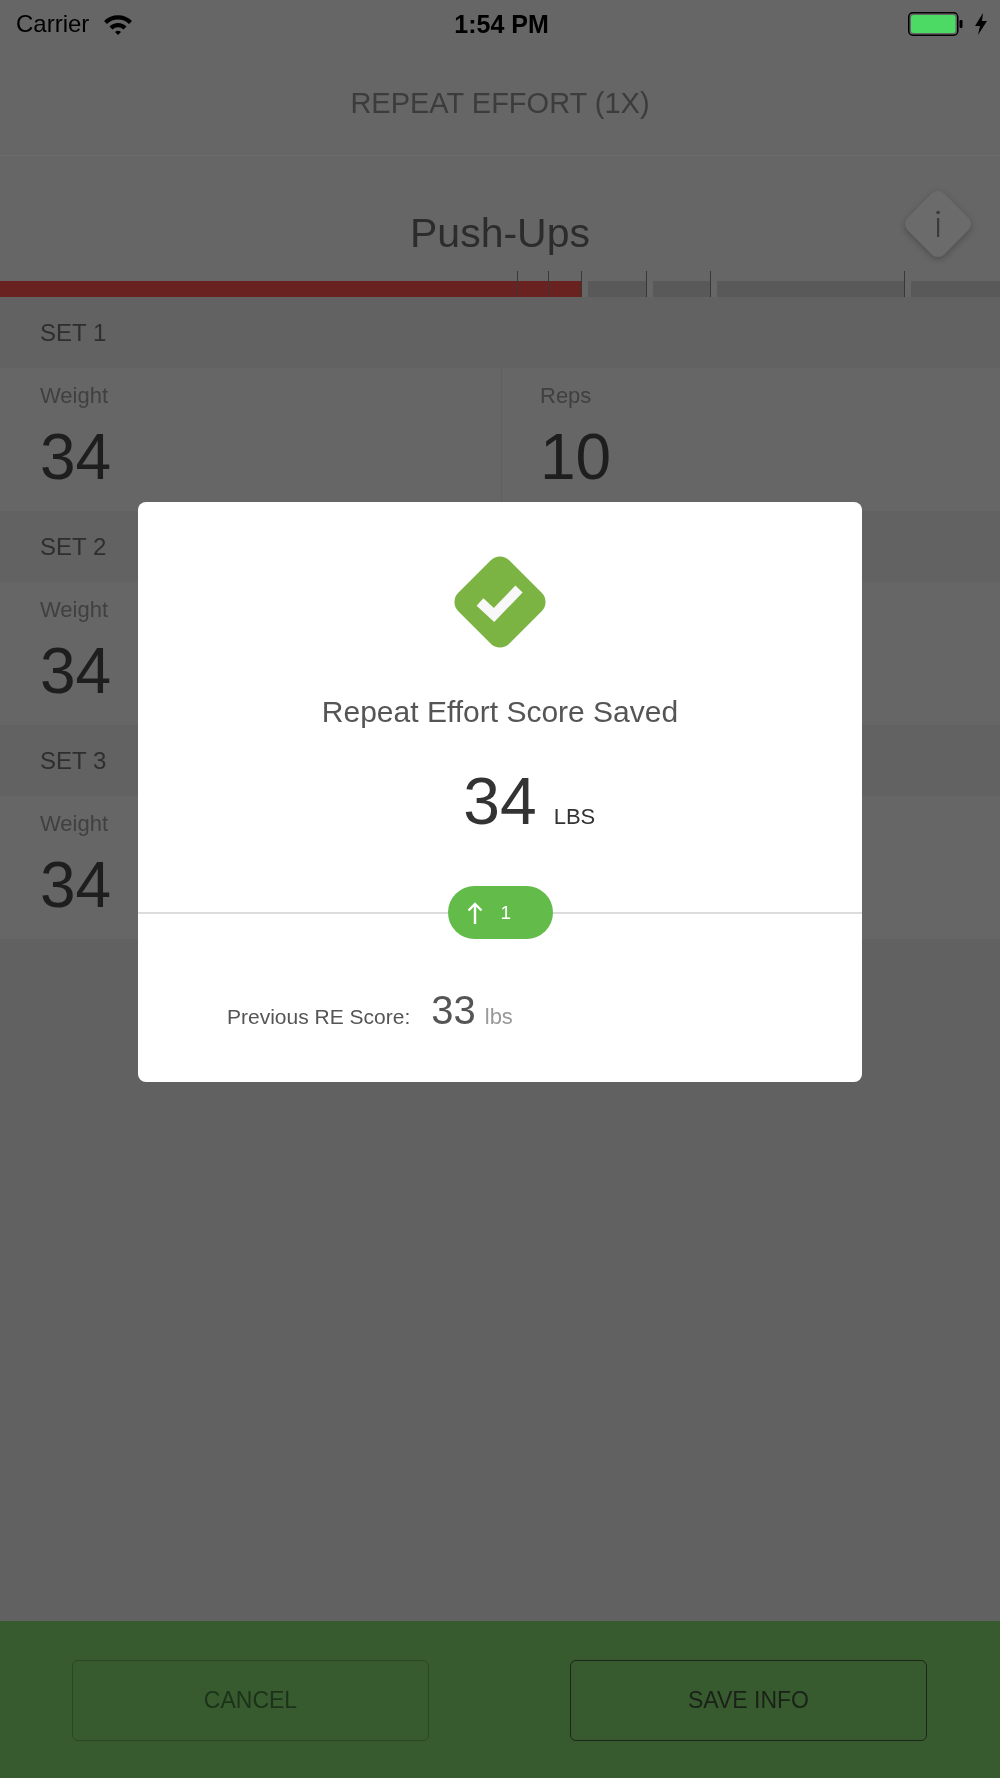 The image size is (1000, 1778). What do you see at coordinates (319, 1017) in the screenshot?
I see `previous-score-label: Previous RE Score:` at bounding box center [319, 1017].